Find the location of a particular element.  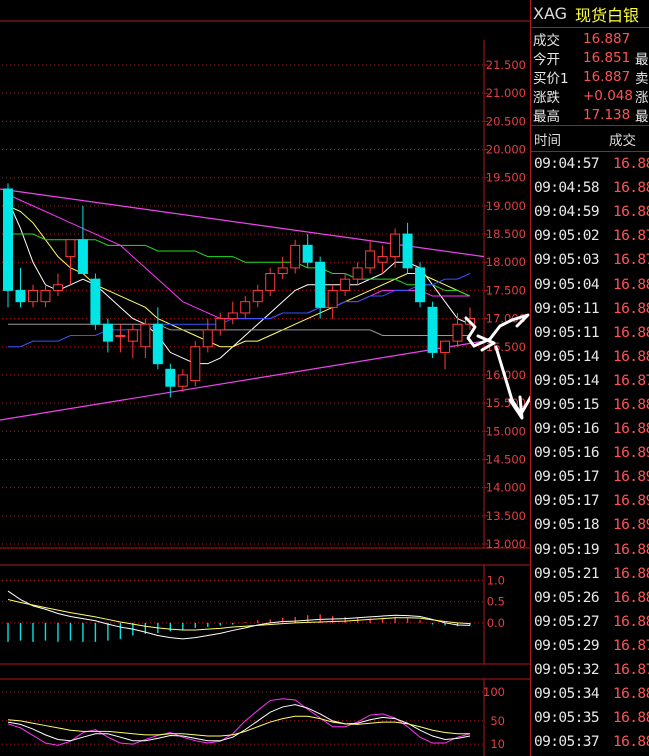

quote-row-bid: 买价1 16.887 卖 is located at coordinates (590, 77).